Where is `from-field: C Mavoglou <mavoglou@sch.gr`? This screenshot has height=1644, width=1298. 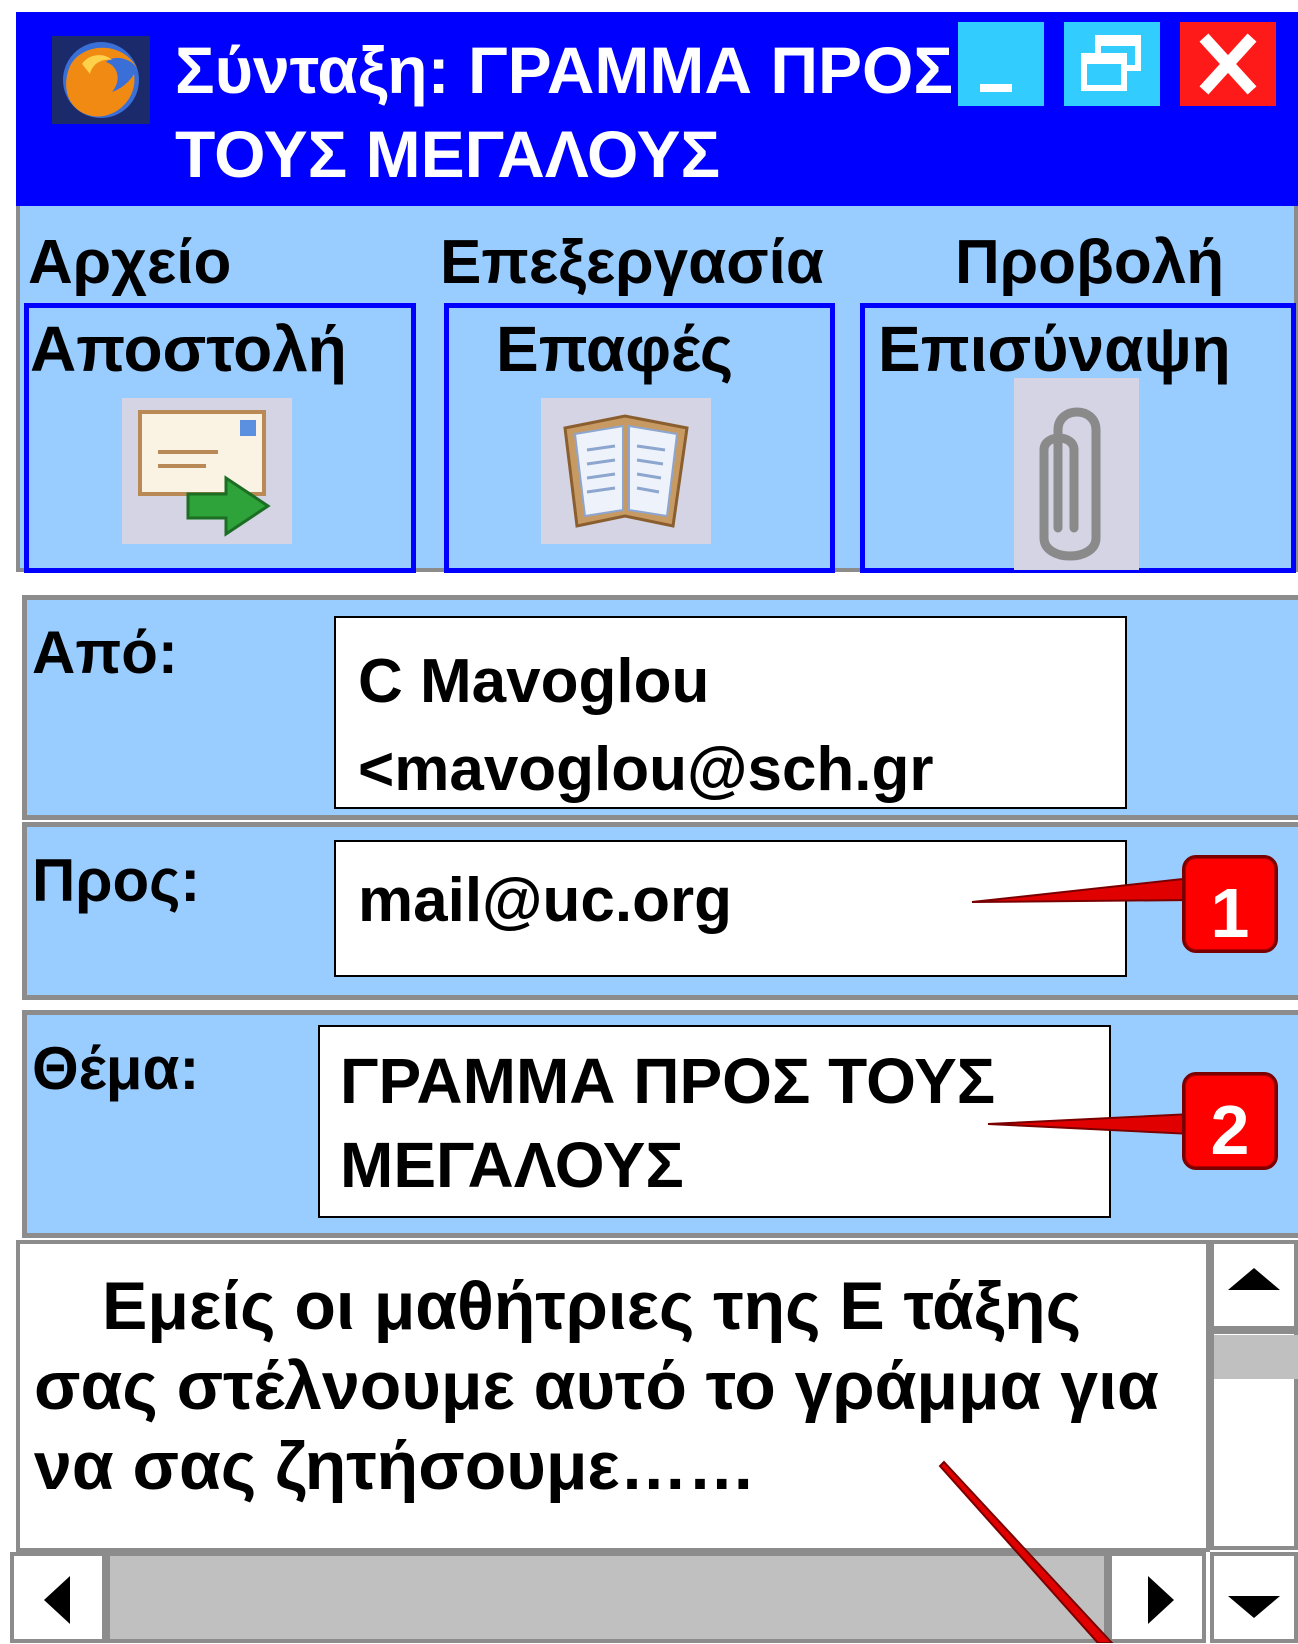
from-field: C Mavoglou <mavoglou@sch.gr is located at coordinates (730, 712).